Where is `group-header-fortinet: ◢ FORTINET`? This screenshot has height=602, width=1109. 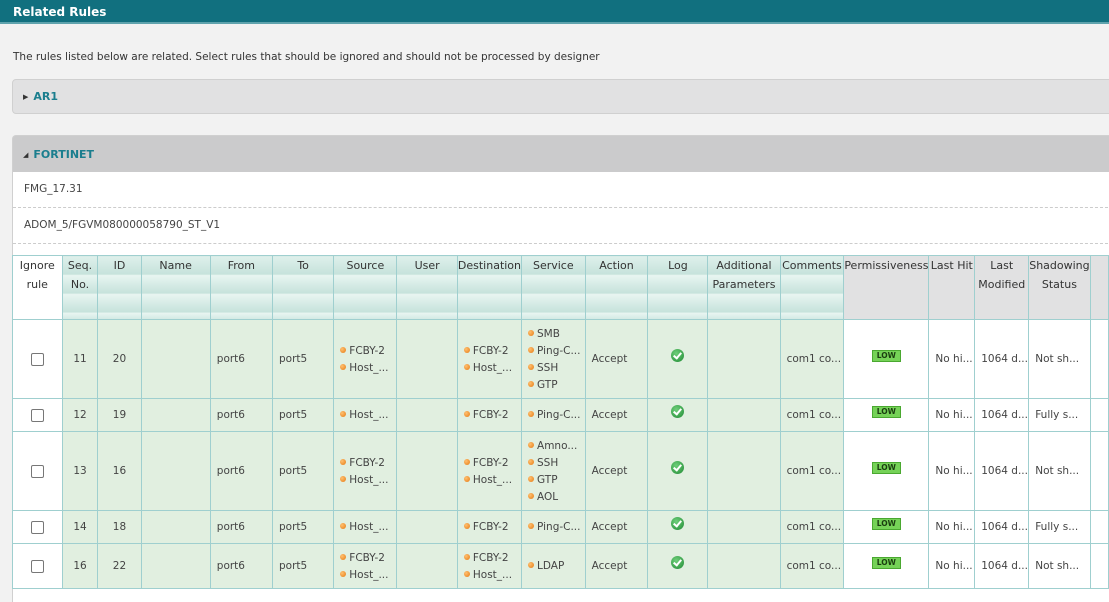
group-header-fortinet: ◢ FORTINET is located at coordinates (560, 153).